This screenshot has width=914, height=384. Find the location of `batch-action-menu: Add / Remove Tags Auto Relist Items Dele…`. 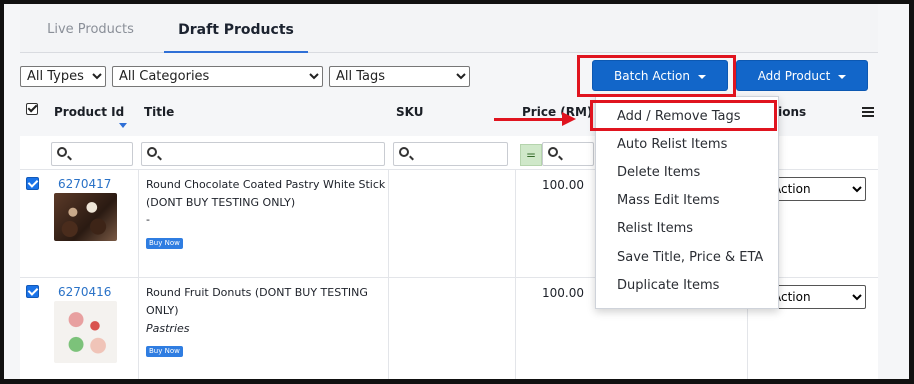

batch-action-menu: Add / Remove Tags Auto Relist Items Dele… is located at coordinates (687, 202).